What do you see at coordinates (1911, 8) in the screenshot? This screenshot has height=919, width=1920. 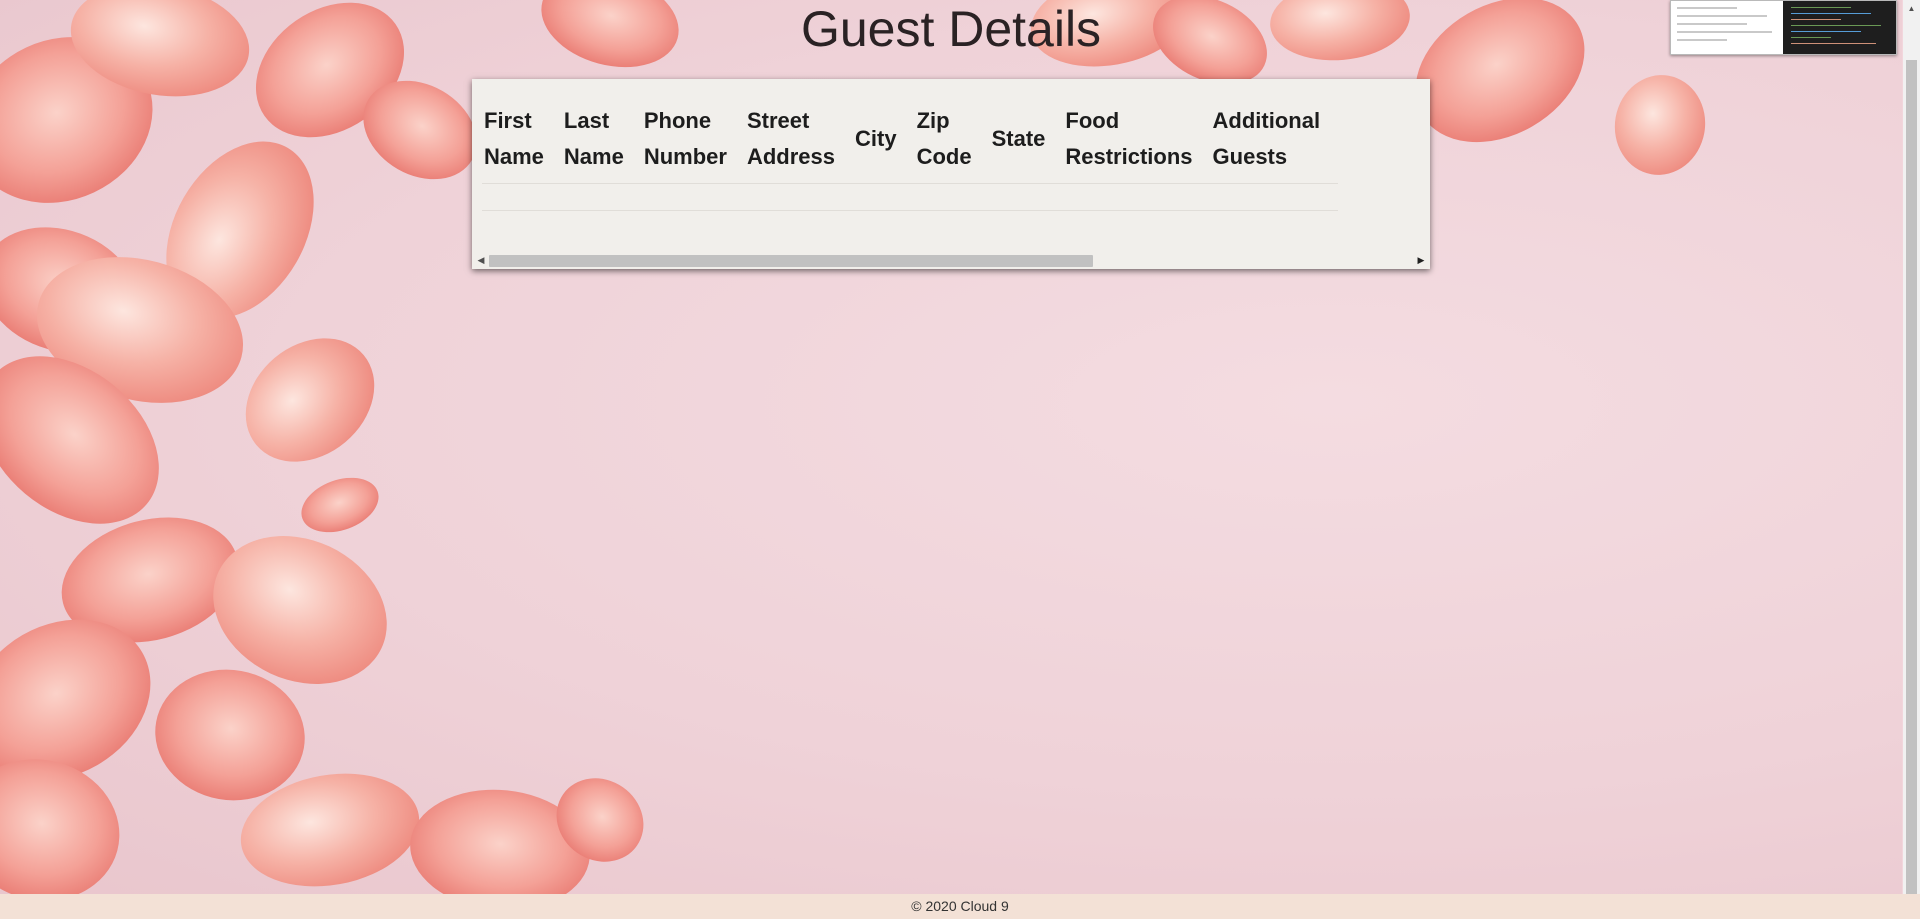 I see `scroll-up-arrow-icon: ▲` at bounding box center [1911, 8].